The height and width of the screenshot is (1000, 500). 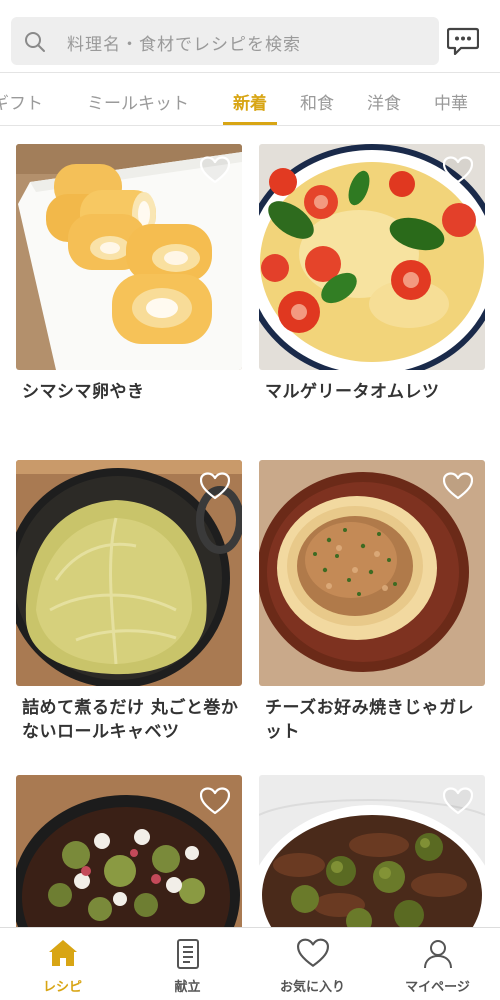 What do you see at coordinates (21, 101) in the screenshot?
I see `tab-gift: ギフト` at bounding box center [21, 101].